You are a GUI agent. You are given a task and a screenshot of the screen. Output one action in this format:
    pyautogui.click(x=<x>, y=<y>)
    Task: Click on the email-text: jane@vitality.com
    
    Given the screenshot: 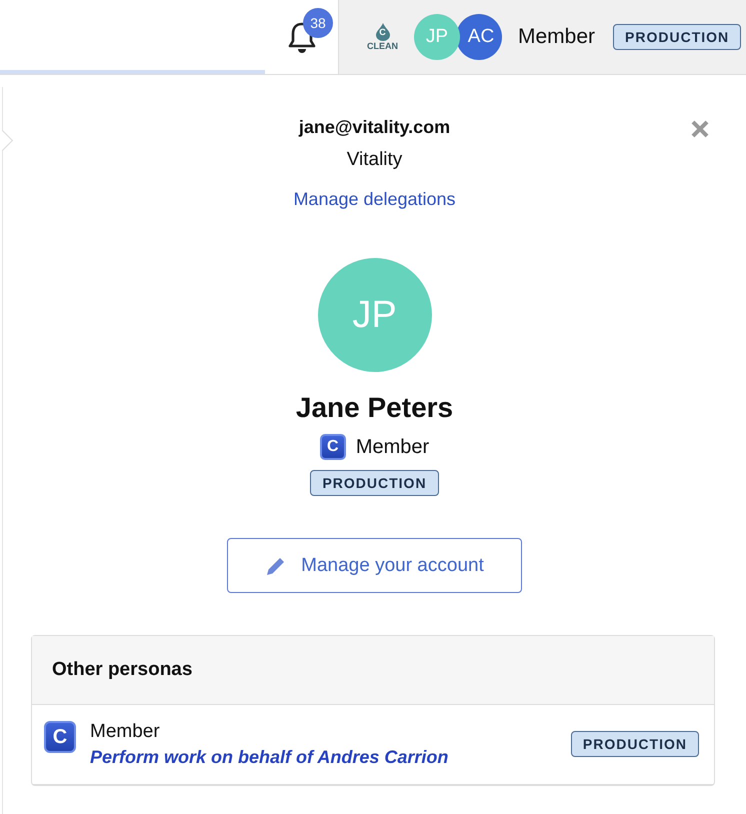 What is the action you would take?
    pyautogui.click(x=374, y=127)
    